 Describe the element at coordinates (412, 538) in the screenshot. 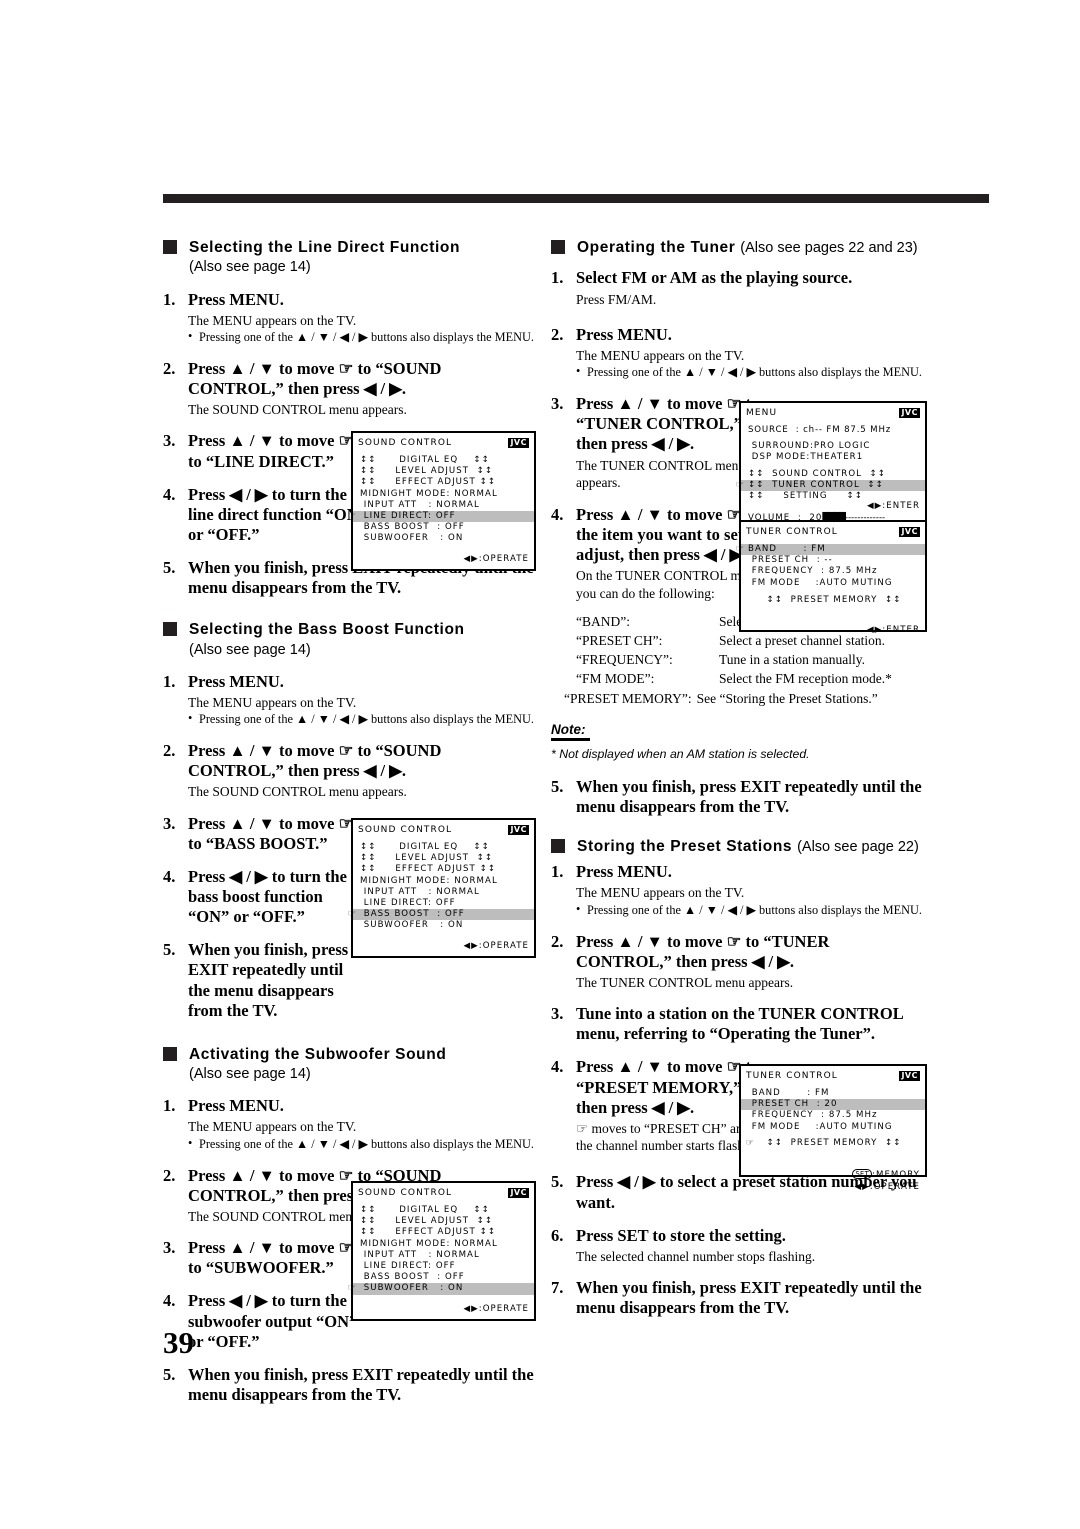

I see `osd-row-subwoofer: SUBWOOFER : ON` at that location.